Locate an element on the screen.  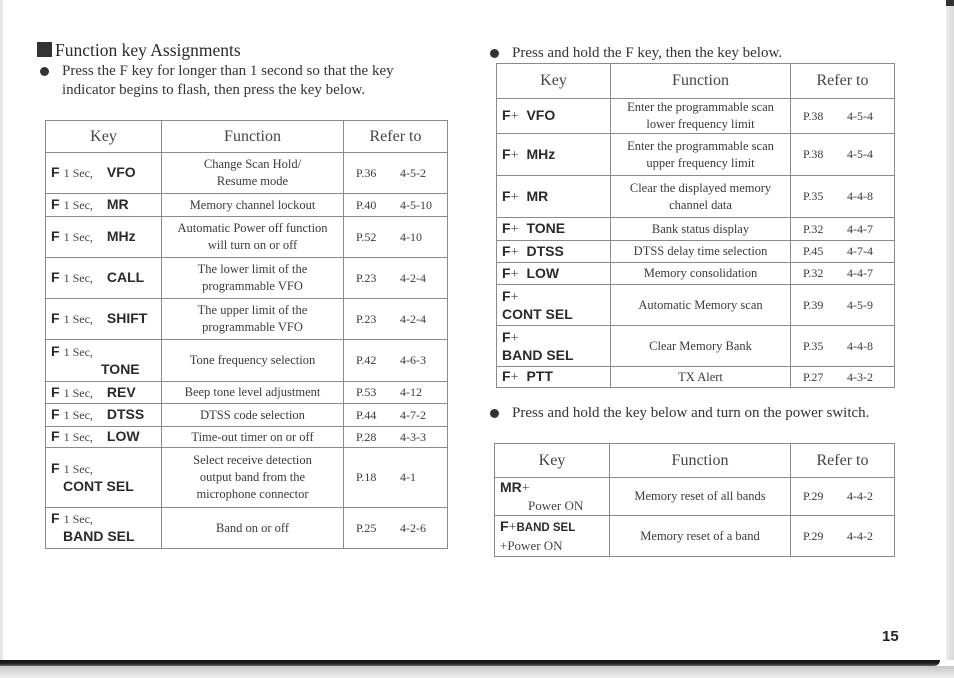
page-ref: P.29 is located at coordinates (813, 496).